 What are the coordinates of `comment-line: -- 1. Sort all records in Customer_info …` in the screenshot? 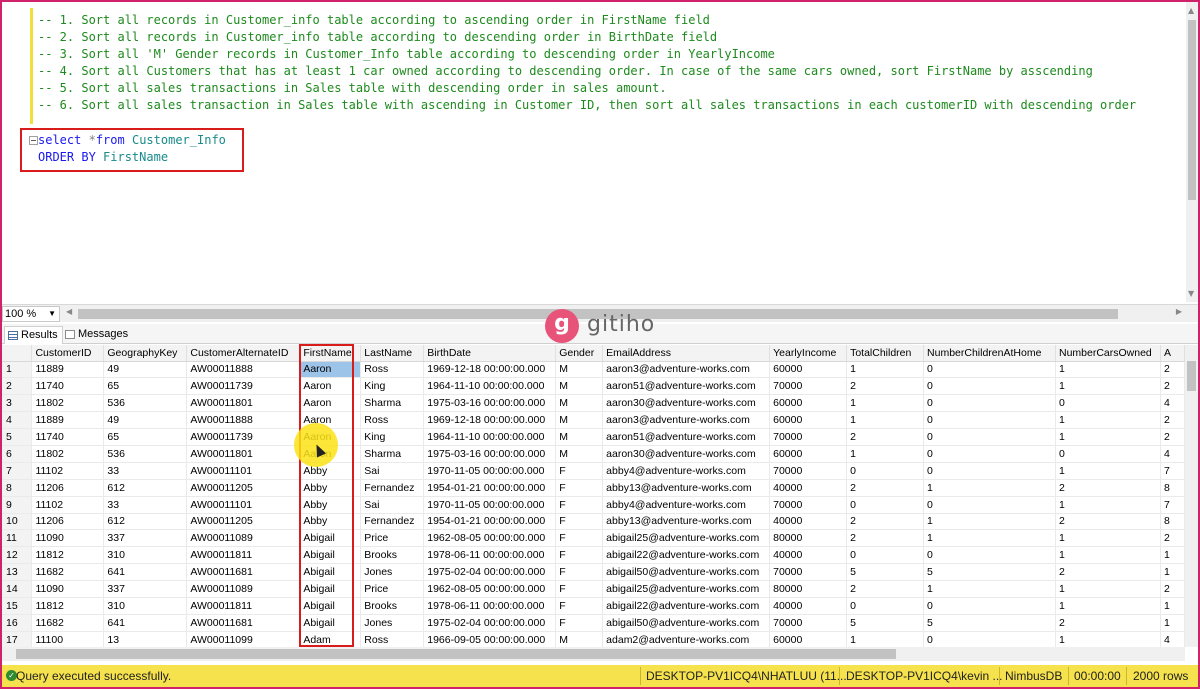 It's located at (374, 20).